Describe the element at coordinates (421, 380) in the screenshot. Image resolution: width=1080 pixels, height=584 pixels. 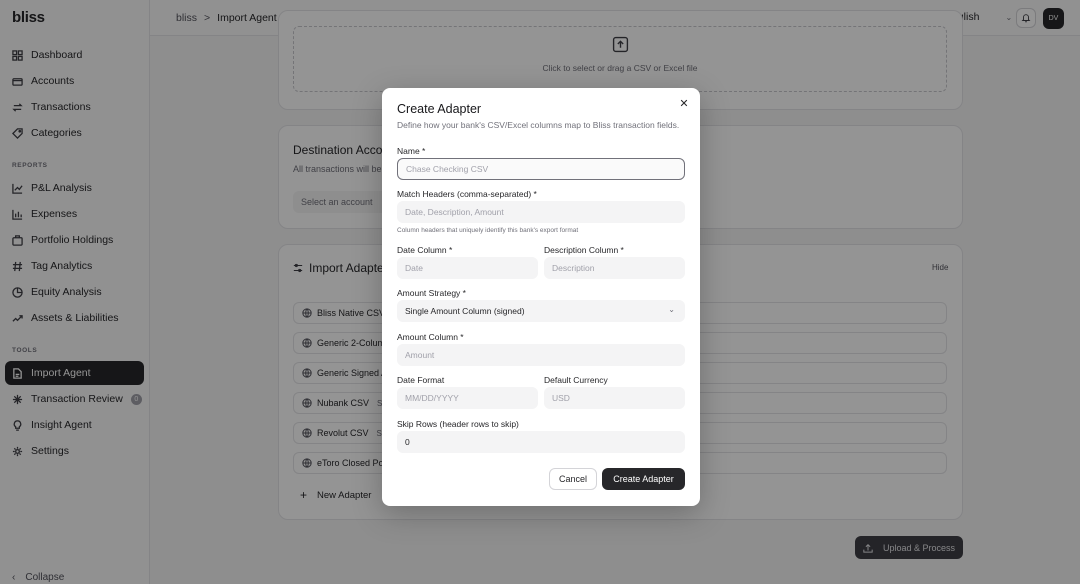
I see `date-format-label: Date Format` at that location.